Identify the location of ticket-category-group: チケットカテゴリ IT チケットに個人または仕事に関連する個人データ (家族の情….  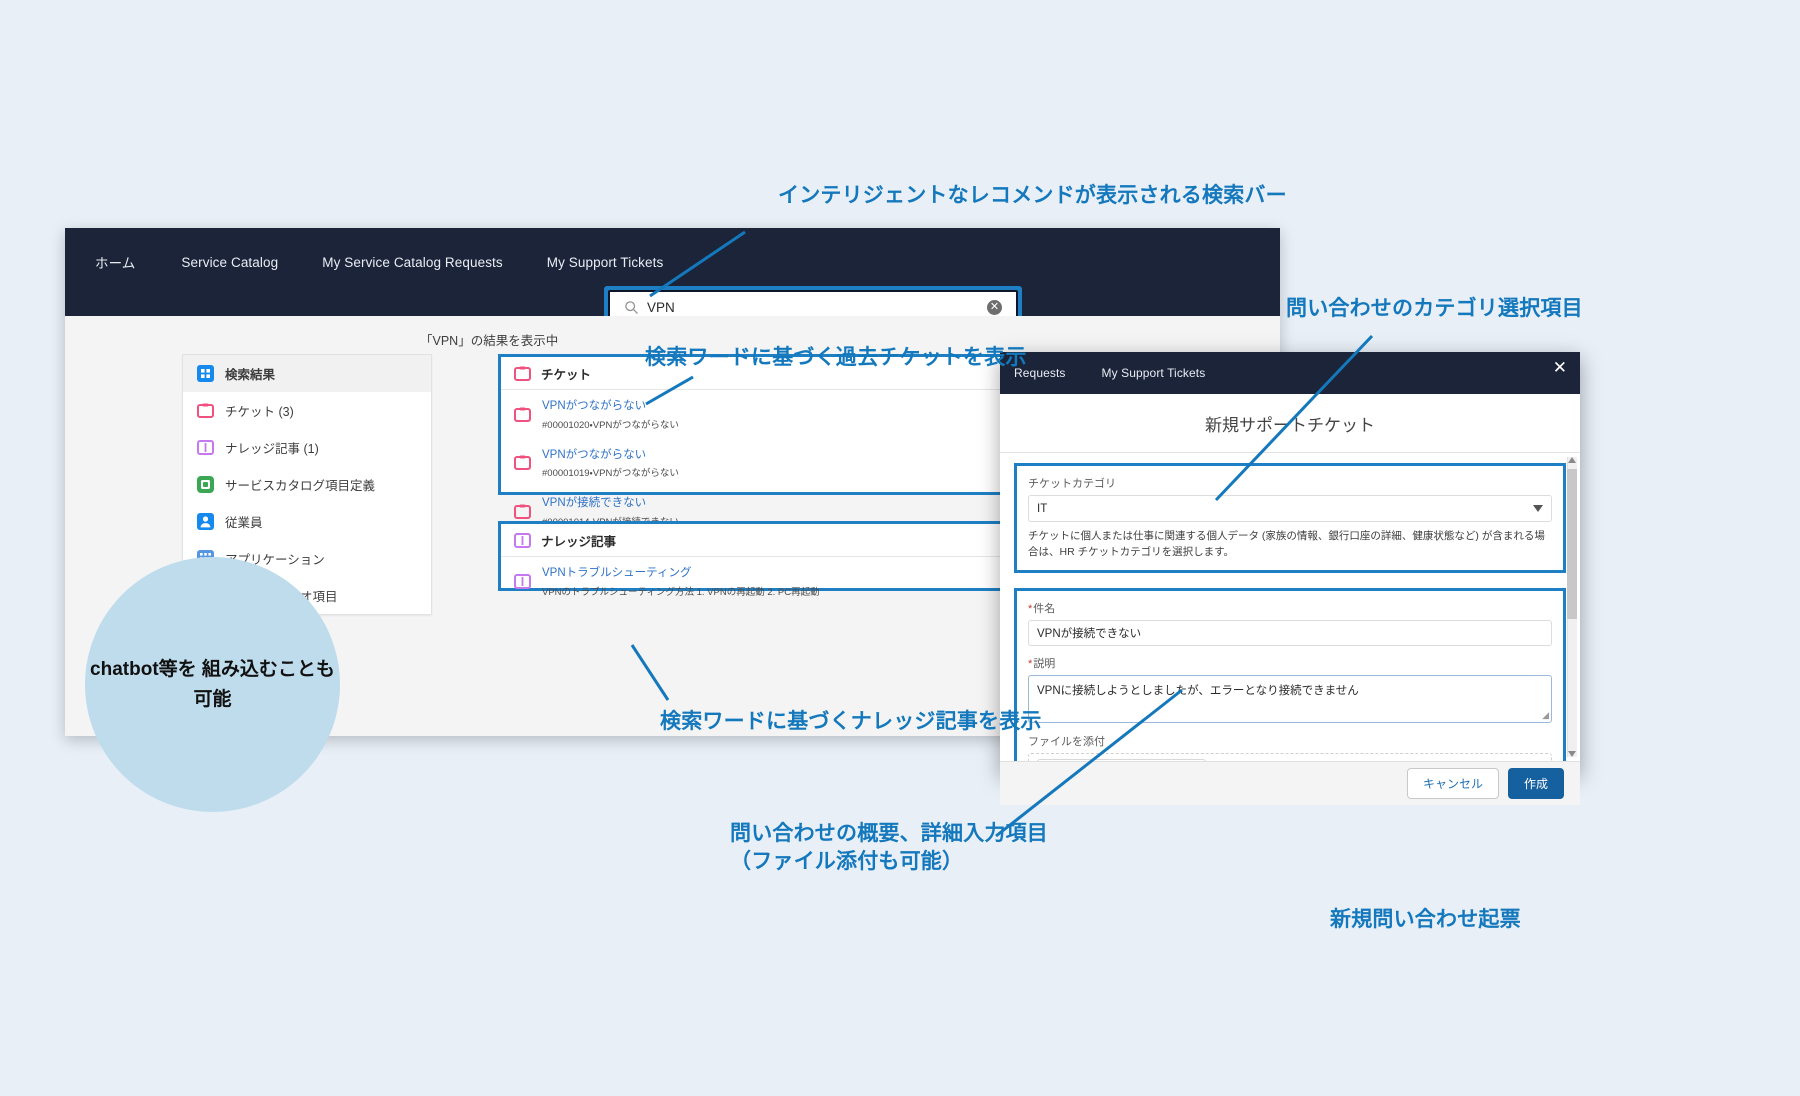
(1290, 518).